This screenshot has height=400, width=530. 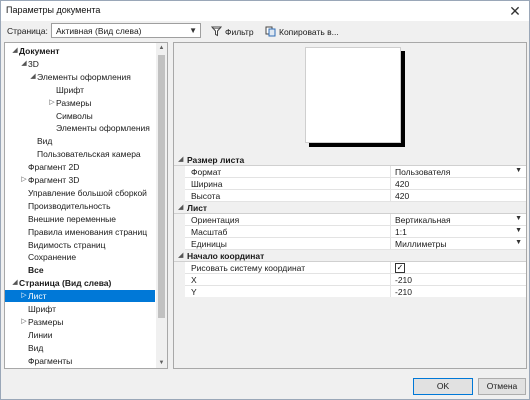 I want to click on tree-item: Правила именования страниц, so click(x=80, y=232).